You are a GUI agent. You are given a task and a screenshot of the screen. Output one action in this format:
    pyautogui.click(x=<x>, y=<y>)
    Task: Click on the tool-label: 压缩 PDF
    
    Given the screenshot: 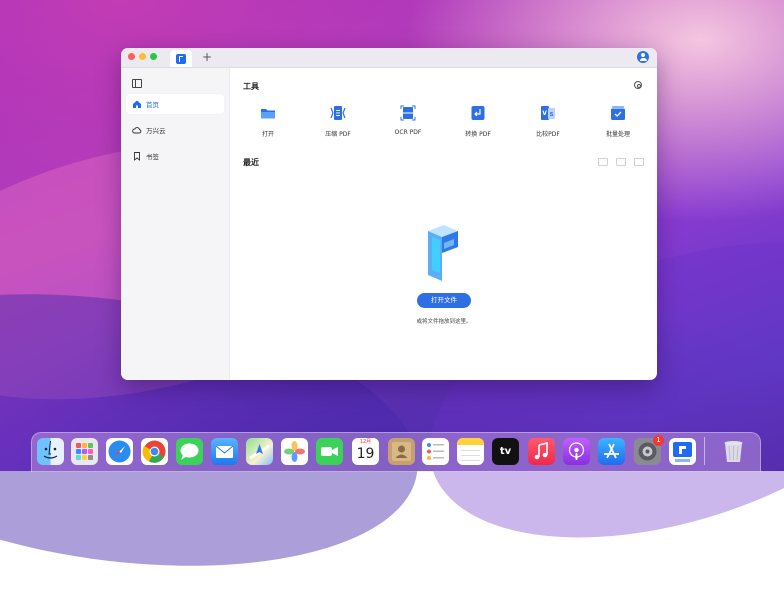 What is the action you would take?
    pyautogui.click(x=338, y=134)
    